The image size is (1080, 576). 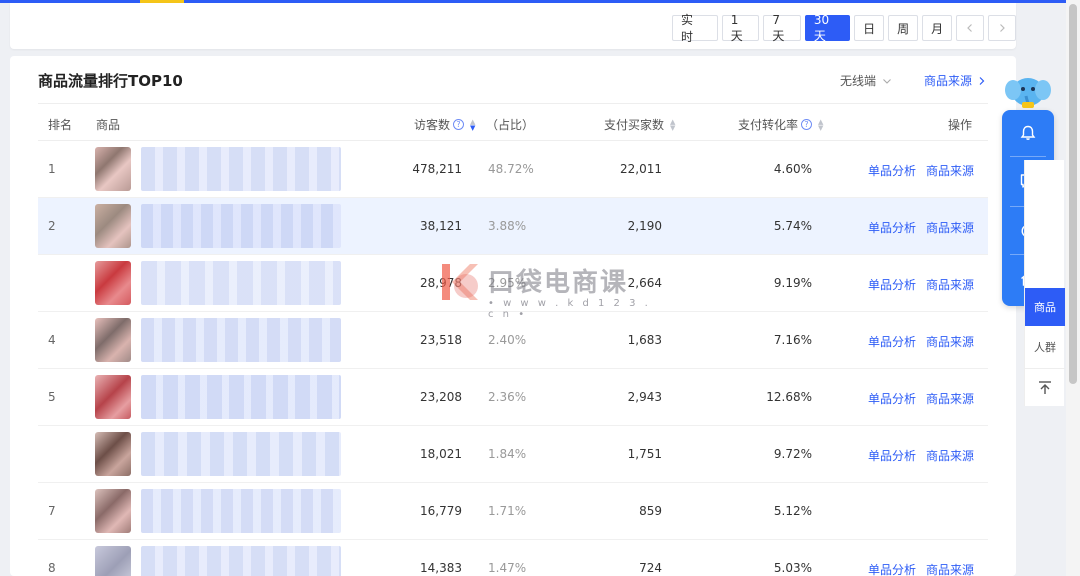 I want to click on row-buyers: 2,664, so click(x=644, y=283).